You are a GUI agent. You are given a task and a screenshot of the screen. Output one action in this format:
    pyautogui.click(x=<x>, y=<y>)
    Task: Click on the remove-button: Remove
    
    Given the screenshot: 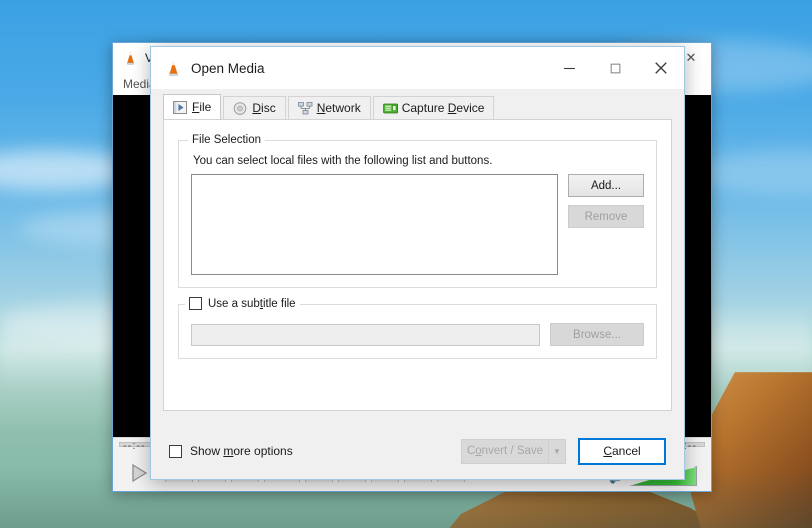 What is the action you would take?
    pyautogui.click(x=606, y=216)
    